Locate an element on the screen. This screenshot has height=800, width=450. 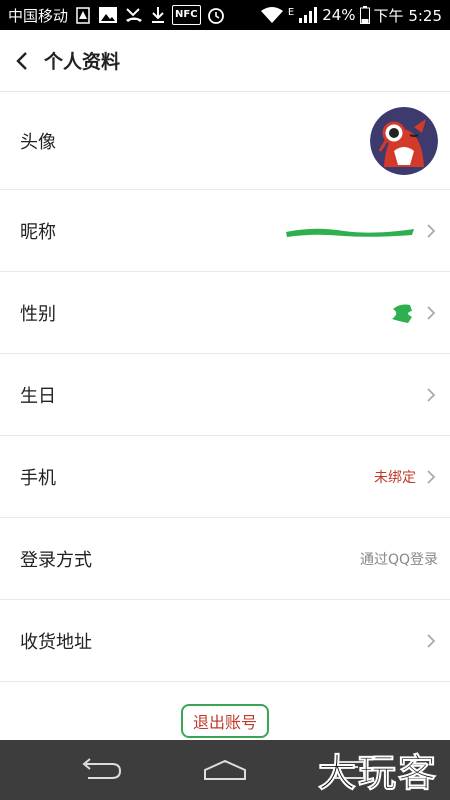
row-avatar: 头像 is located at coordinates (225, 141).